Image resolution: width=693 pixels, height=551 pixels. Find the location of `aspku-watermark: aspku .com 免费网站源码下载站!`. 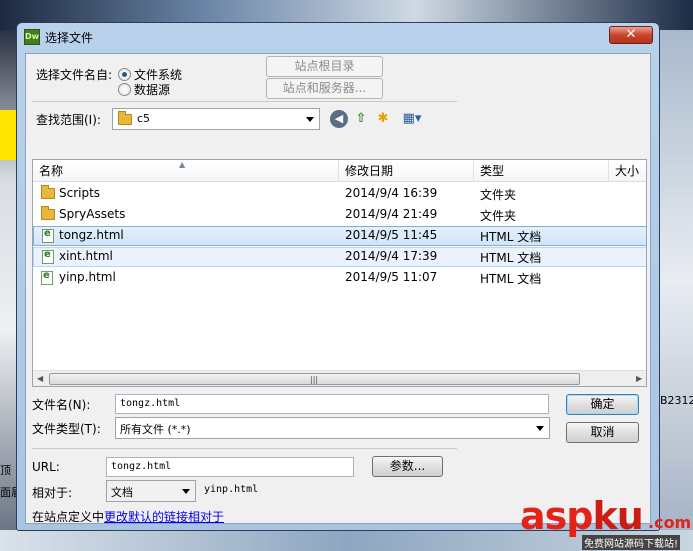

aspku-watermark: aspku .com 免费网站源码下载站! is located at coordinates (606, 524).